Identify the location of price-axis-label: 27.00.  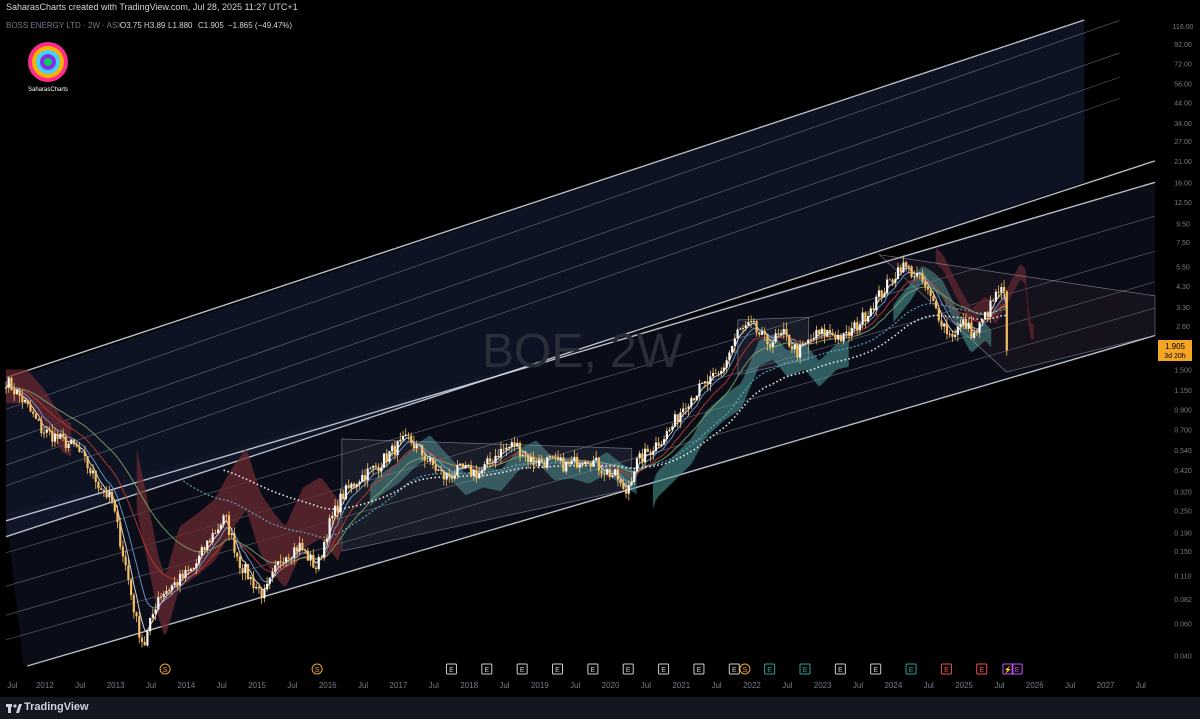
(1183, 142).